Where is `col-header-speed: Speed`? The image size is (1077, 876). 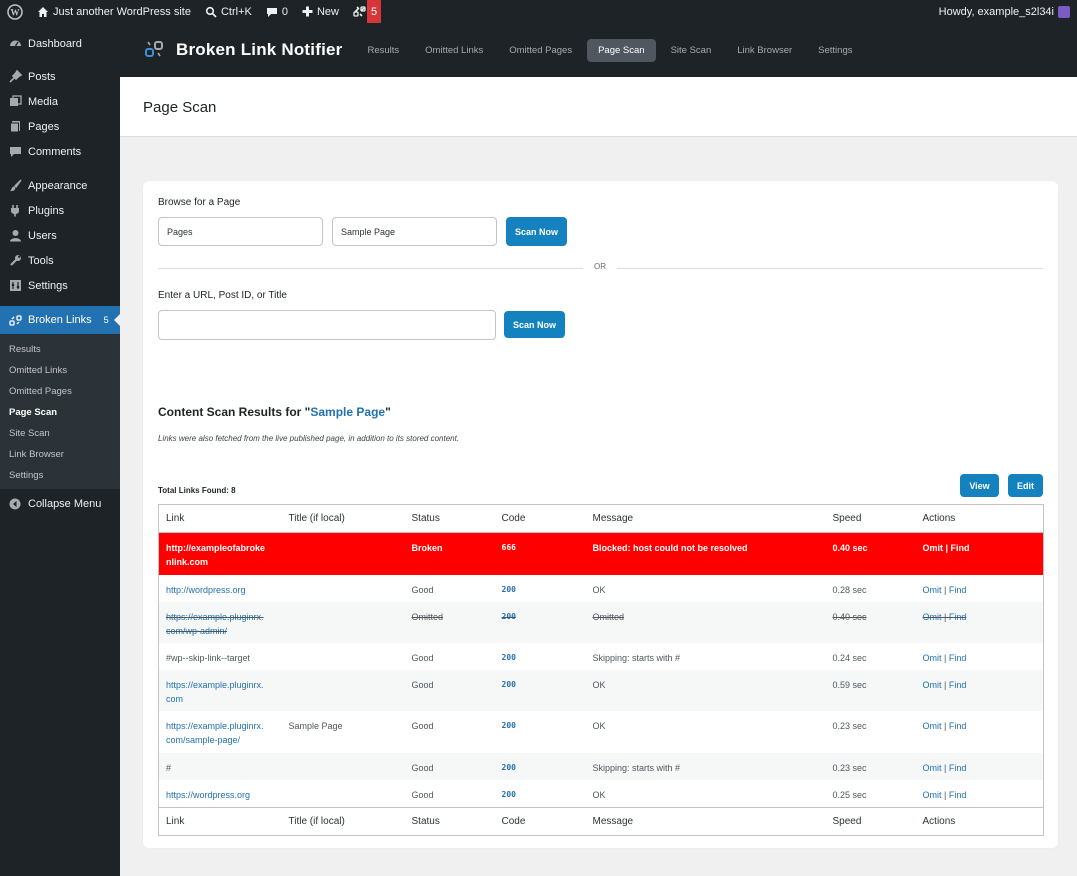 col-header-speed: Speed is located at coordinates (870, 518).